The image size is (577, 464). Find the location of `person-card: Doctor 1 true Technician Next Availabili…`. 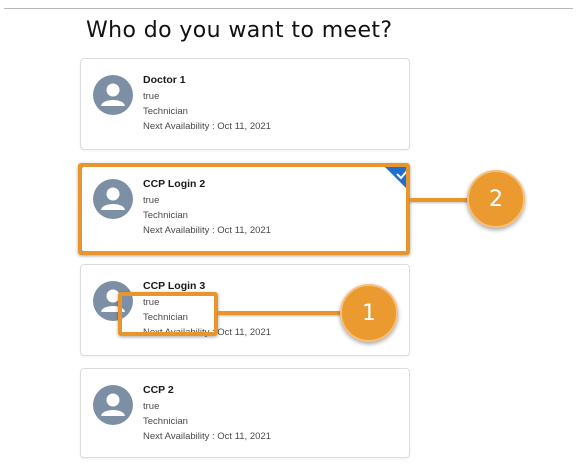

person-card: Doctor 1 true Technician Next Availabili… is located at coordinates (245, 104).